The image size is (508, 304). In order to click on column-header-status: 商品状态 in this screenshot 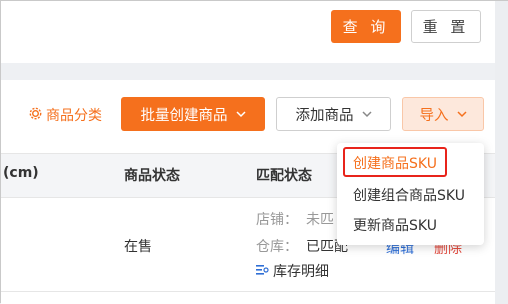, I will do `click(152, 176)`.